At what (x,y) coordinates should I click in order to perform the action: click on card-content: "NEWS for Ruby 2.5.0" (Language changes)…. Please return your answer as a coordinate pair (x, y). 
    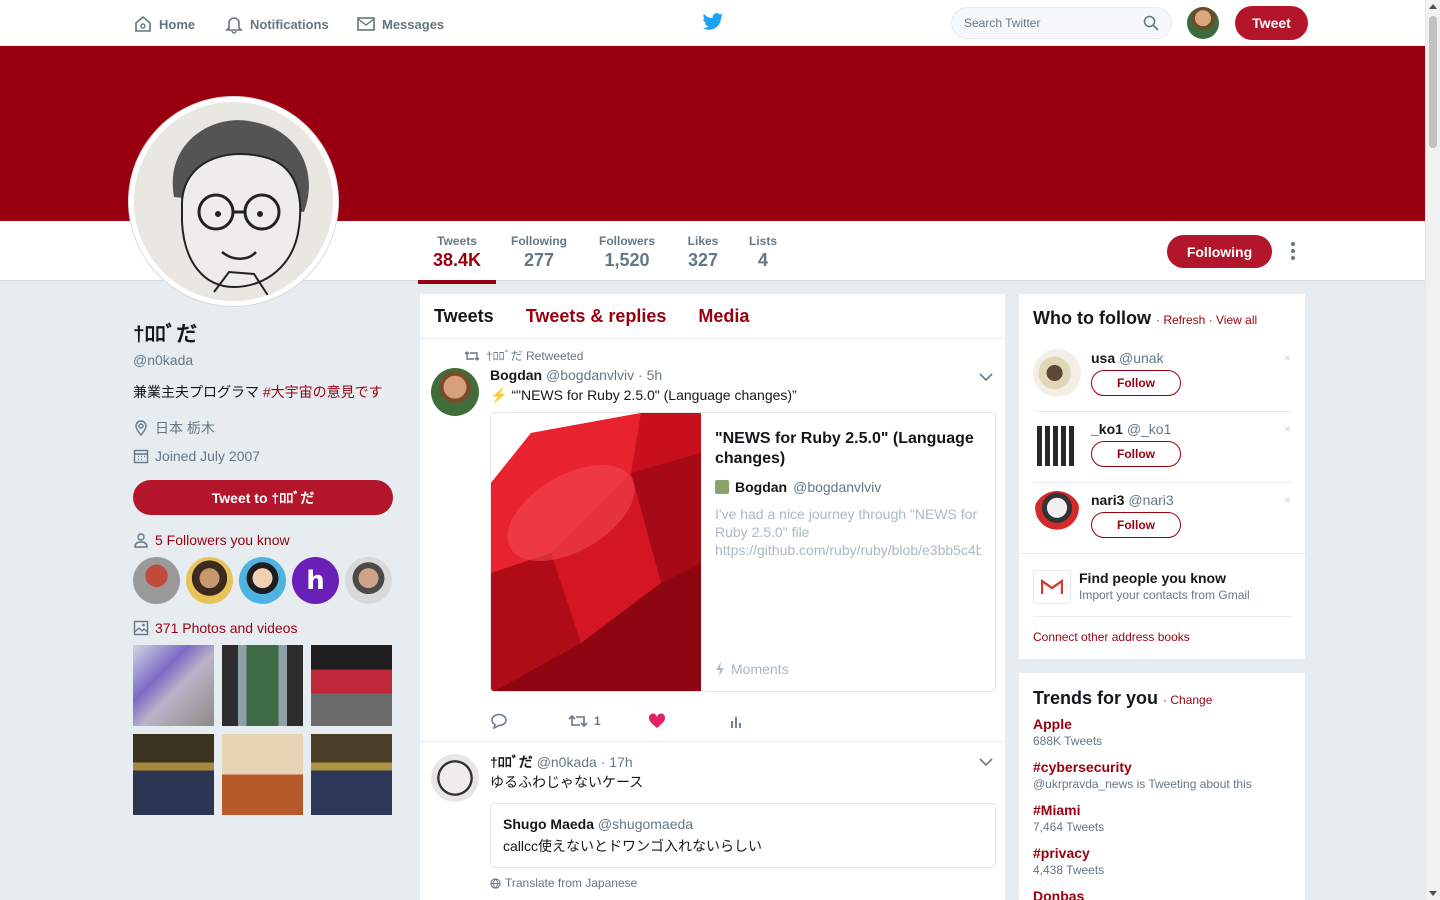
    Looking at the image, I should click on (848, 494).